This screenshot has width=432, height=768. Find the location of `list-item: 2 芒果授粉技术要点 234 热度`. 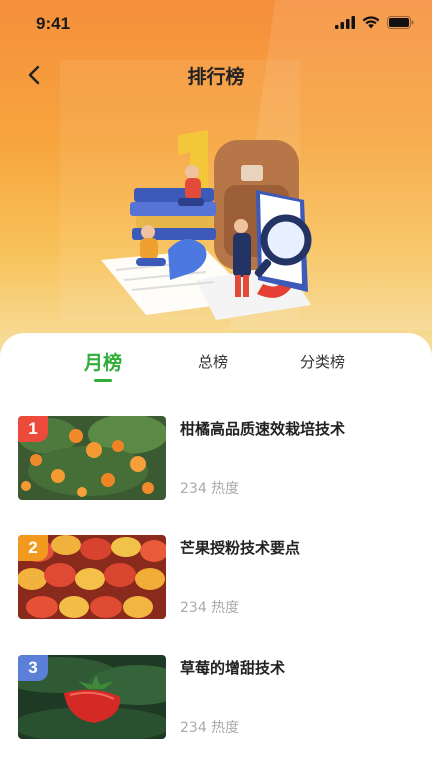

list-item: 2 芒果授粉技术要点 234 热度 is located at coordinates (218, 577).